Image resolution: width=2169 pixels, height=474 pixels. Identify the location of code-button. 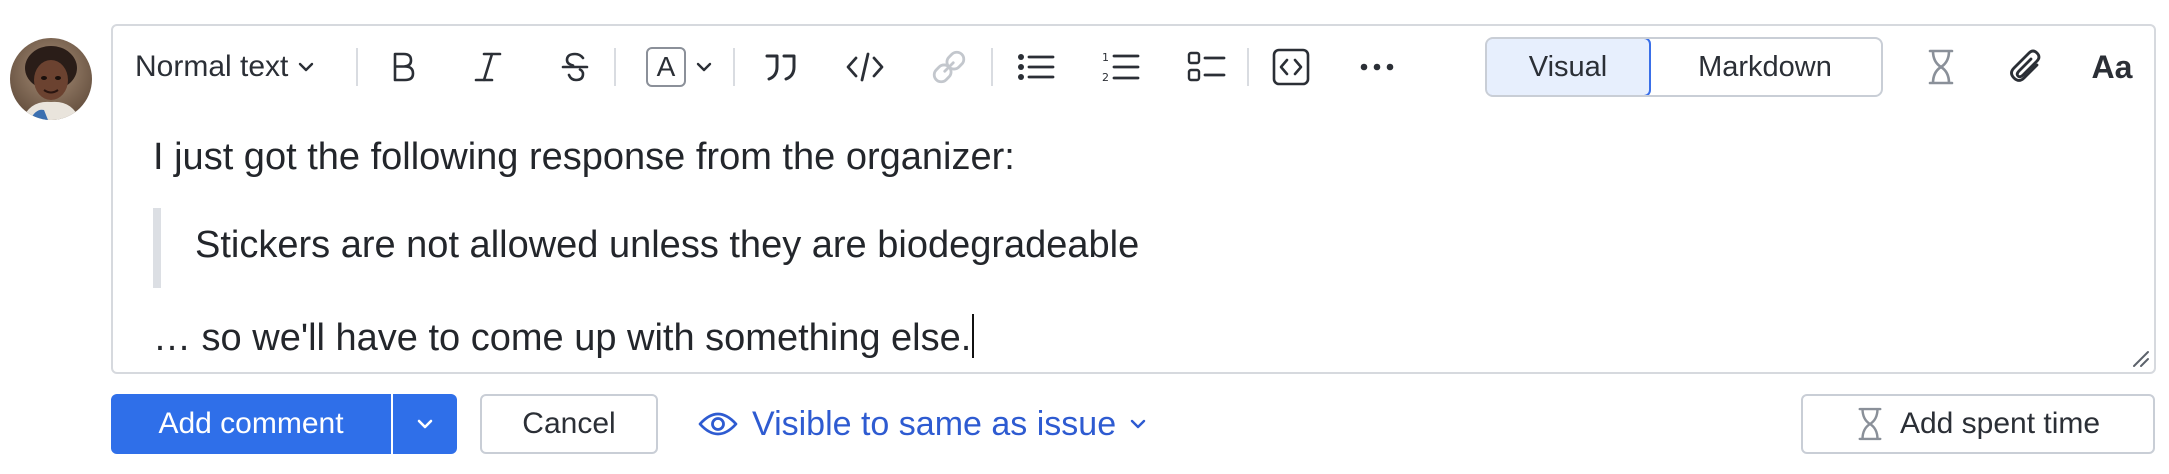
(865, 67).